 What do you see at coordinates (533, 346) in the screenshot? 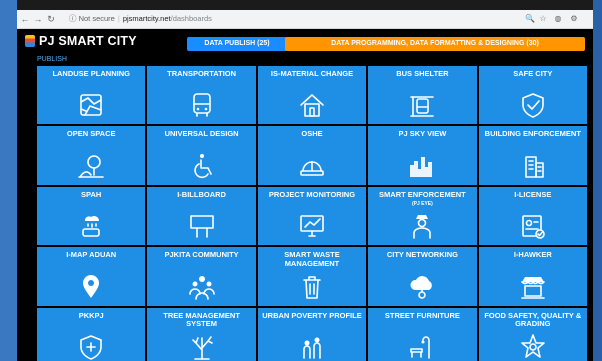
I see `star-badge-icon` at bounding box center [533, 346].